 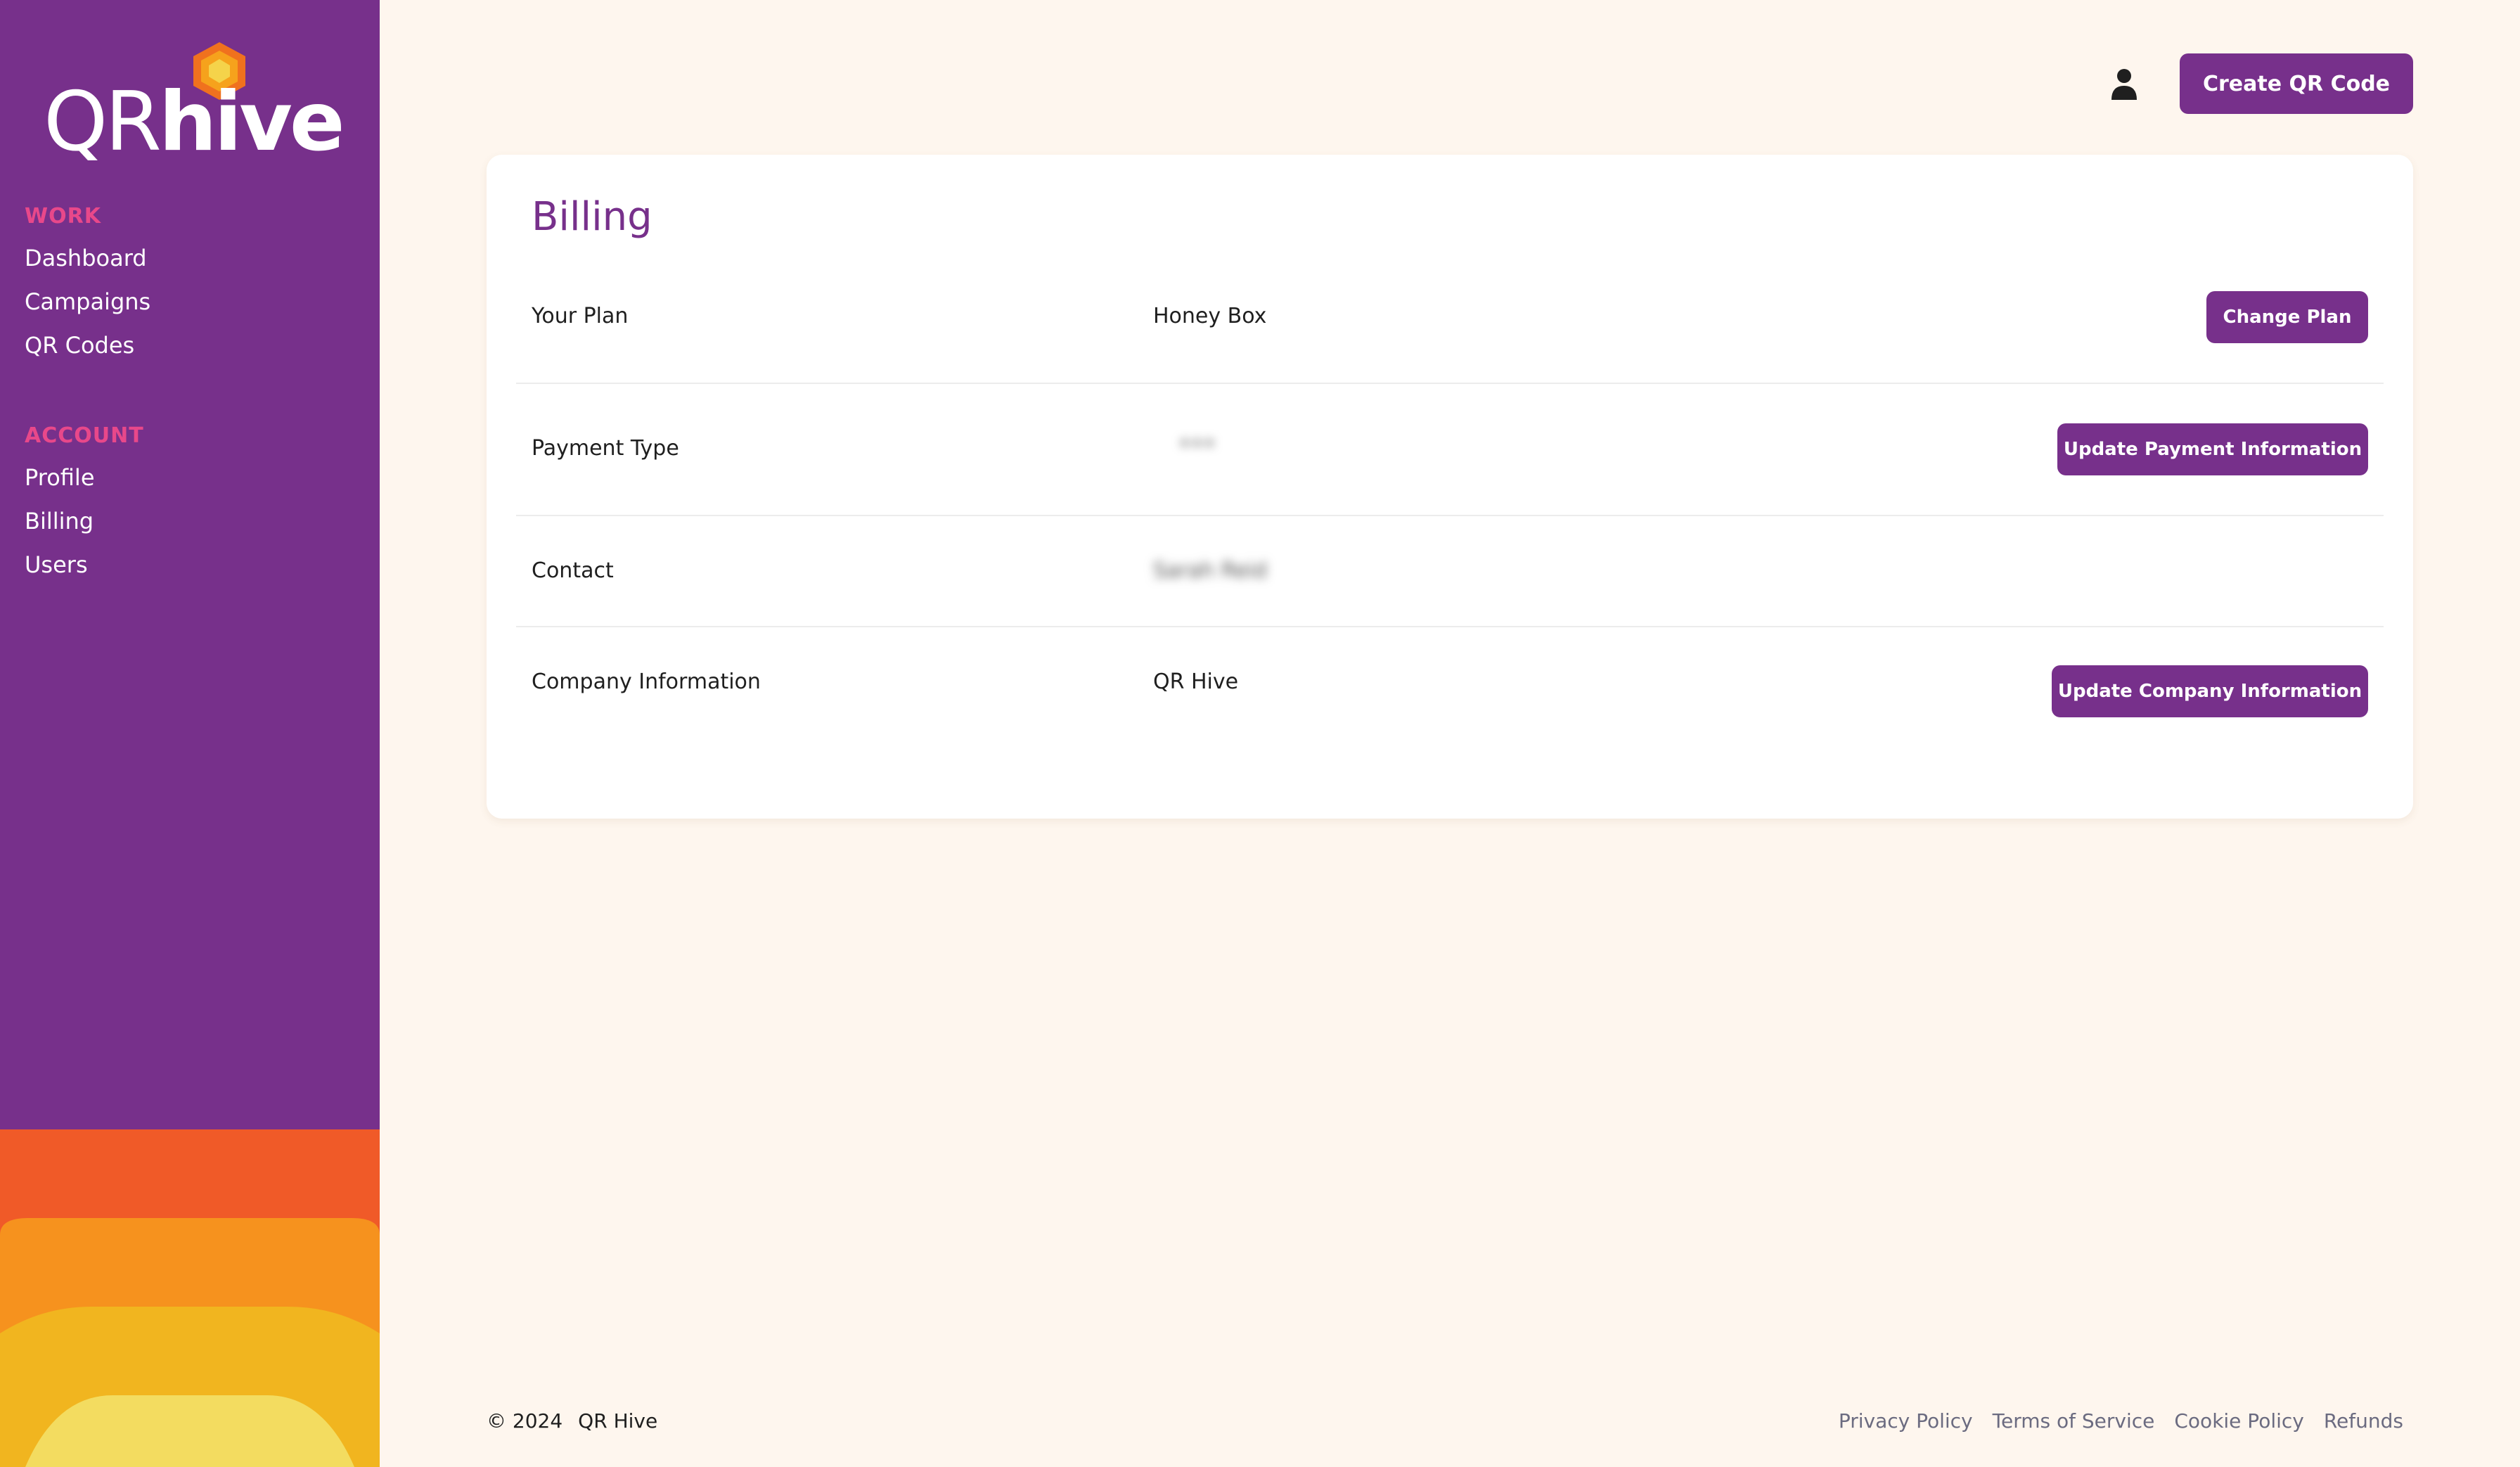 I want to click on sidebar-item-dashboard: Dashboard, so click(x=86, y=258).